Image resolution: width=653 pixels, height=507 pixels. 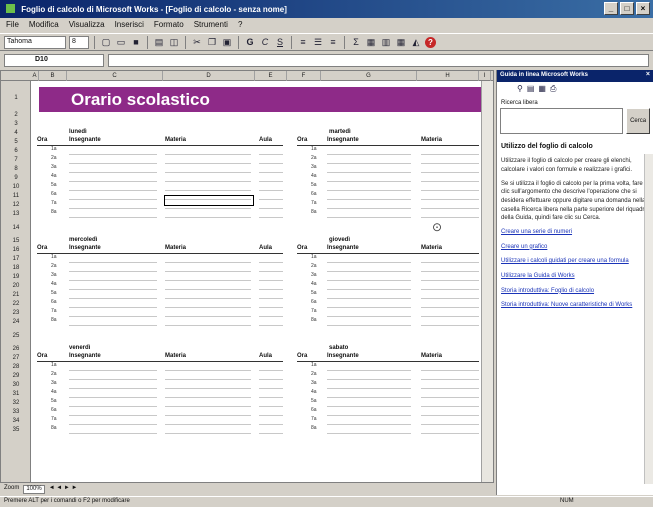 What do you see at coordinates (16, 313) in the screenshot?
I see `row-header: 23` at bounding box center [16, 313].